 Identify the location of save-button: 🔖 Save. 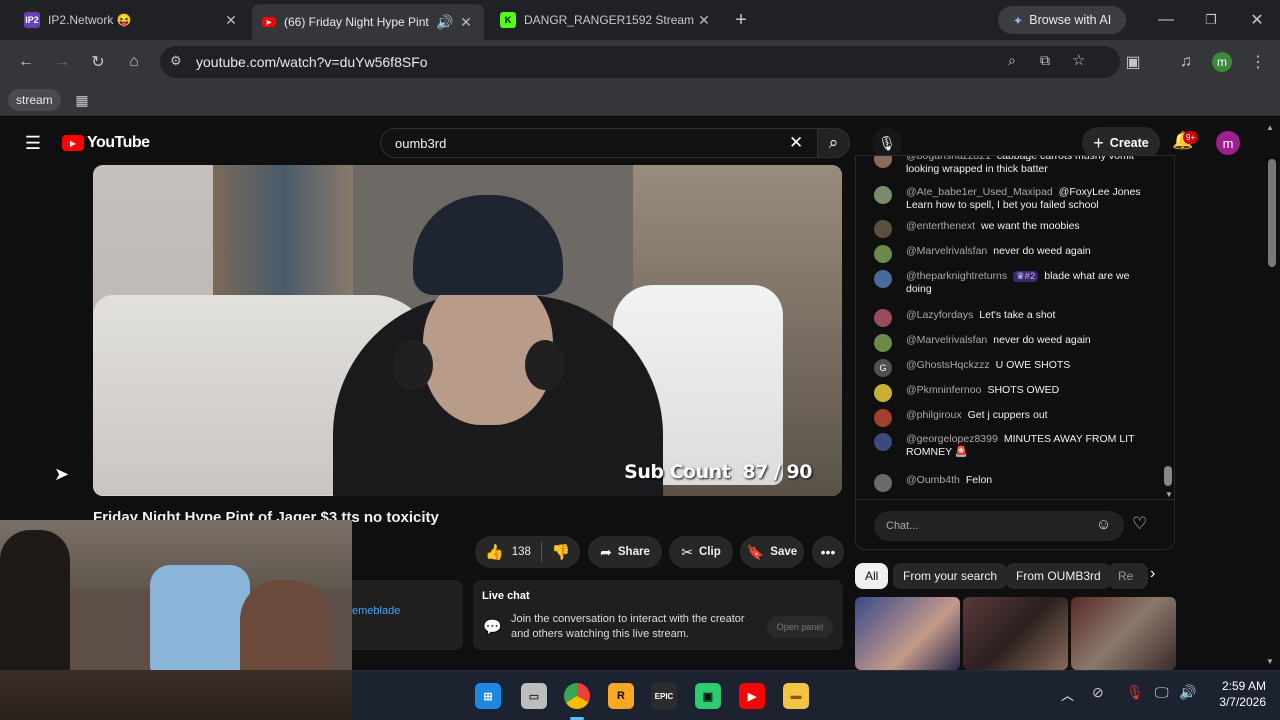
(772, 552).